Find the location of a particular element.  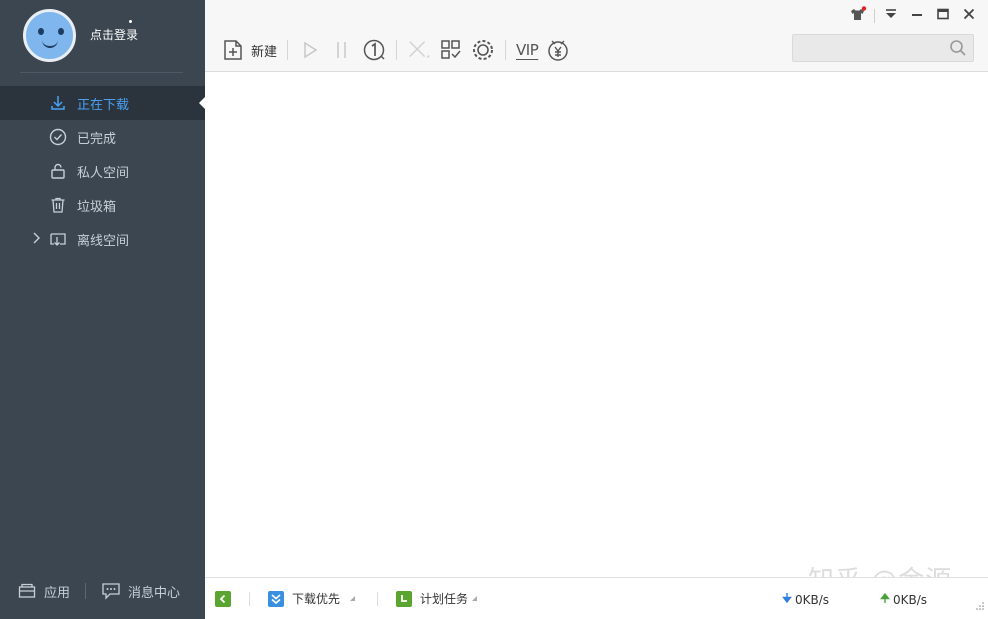

collapse-sidebar-button is located at coordinates (223, 598).